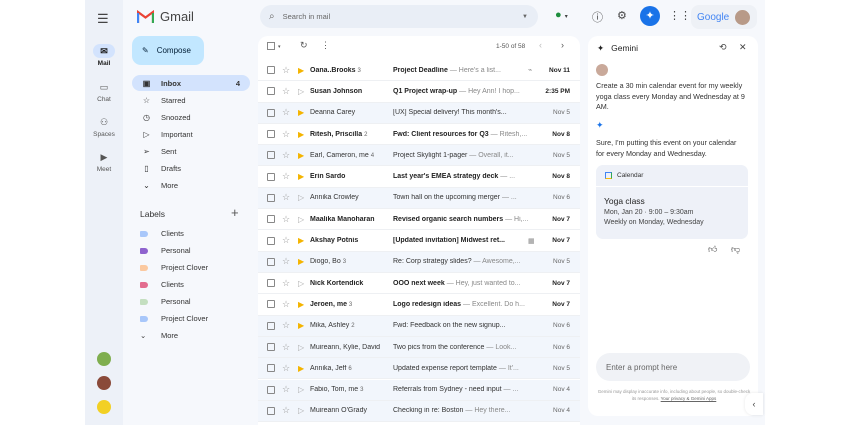  I want to click on thumbs-up-icon: 👍︎, so click(712, 249).